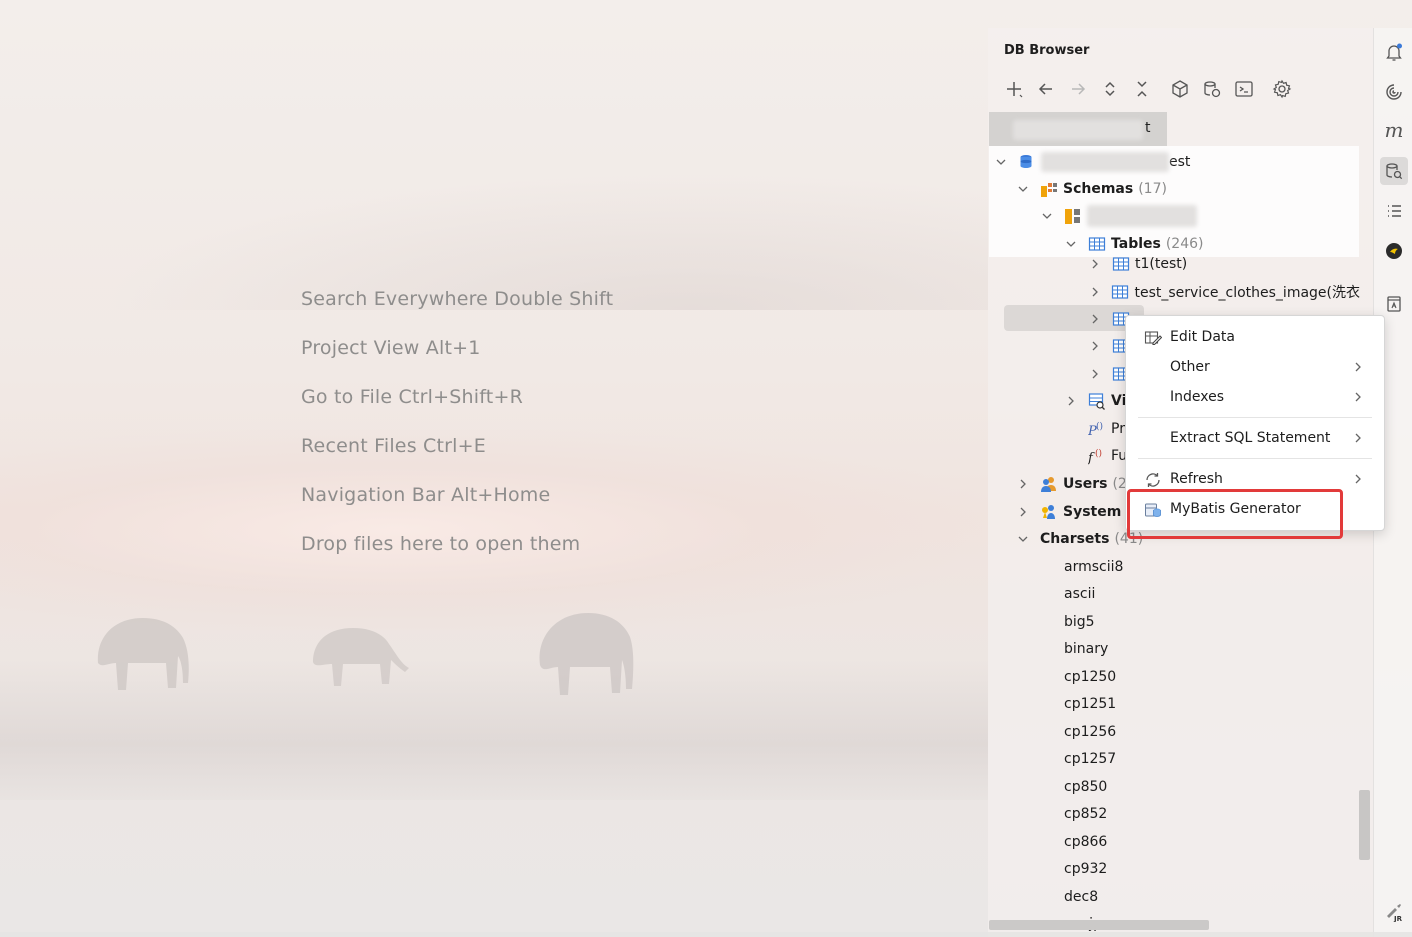  I want to click on table-name: t1(test), so click(1161, 264).